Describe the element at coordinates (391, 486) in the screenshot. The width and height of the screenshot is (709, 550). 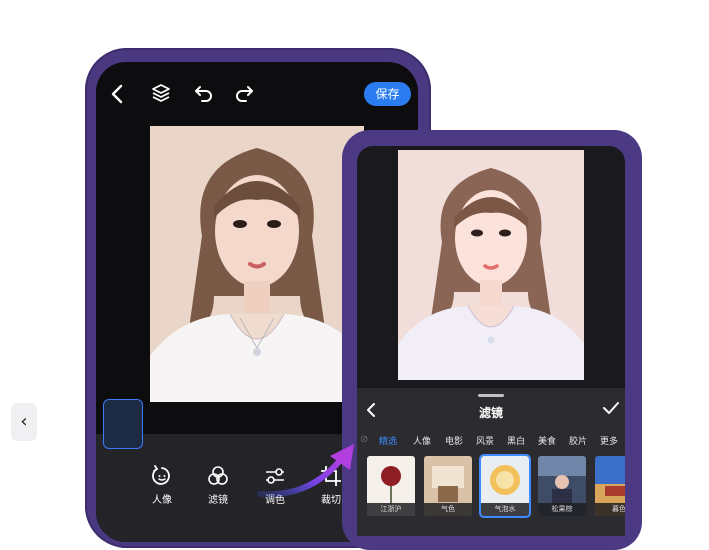
I see `filter-thumb: 江浙沪` at that location.